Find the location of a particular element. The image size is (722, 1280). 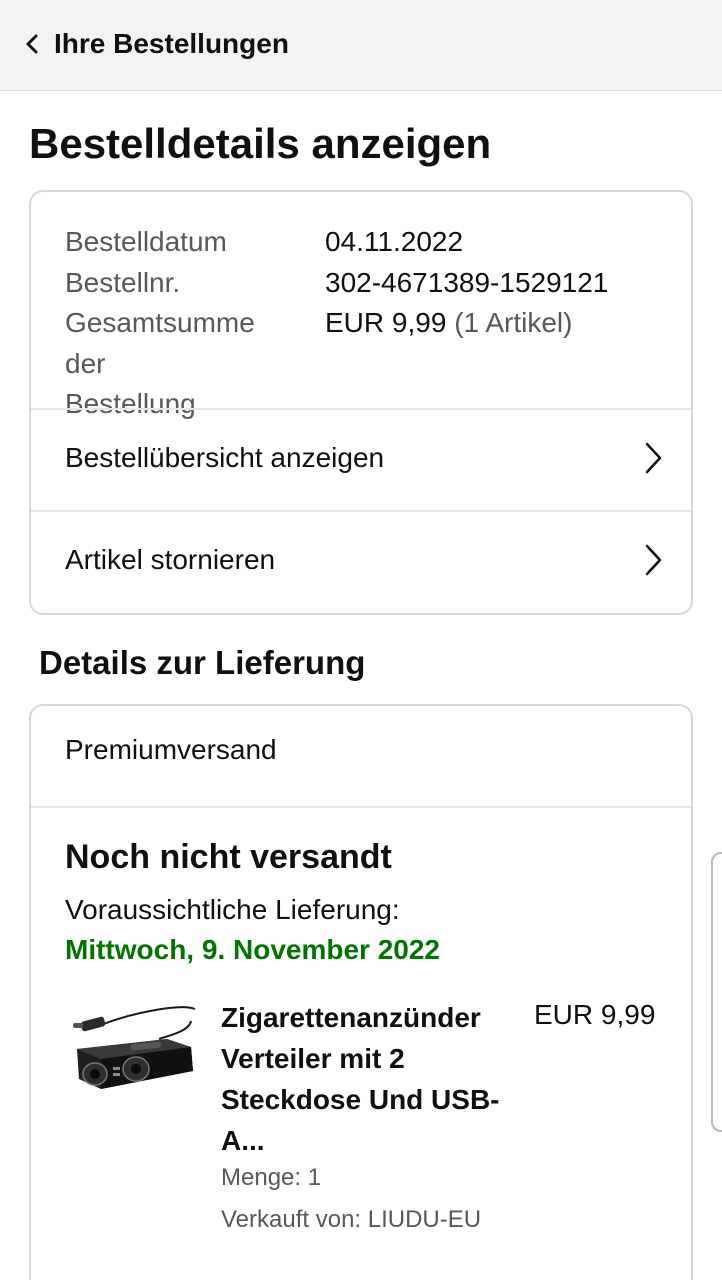

view-order-summary-label: Bestellübersicht anzeigen is located at coordinates (225, 457).